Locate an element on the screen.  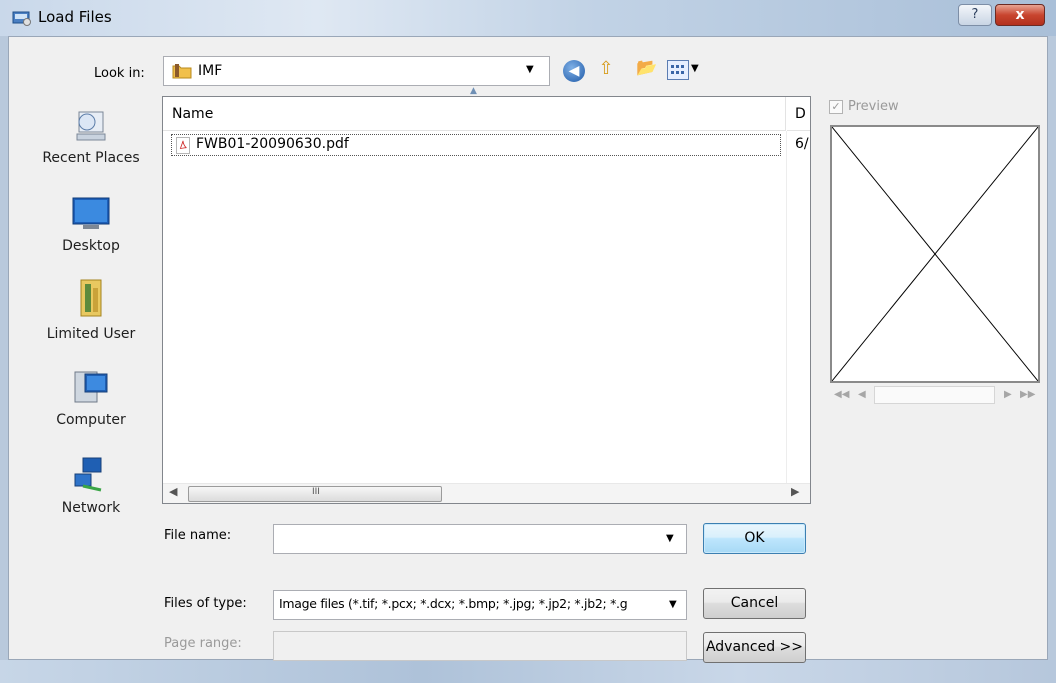
title-bar is located at coordinates (528, 18).